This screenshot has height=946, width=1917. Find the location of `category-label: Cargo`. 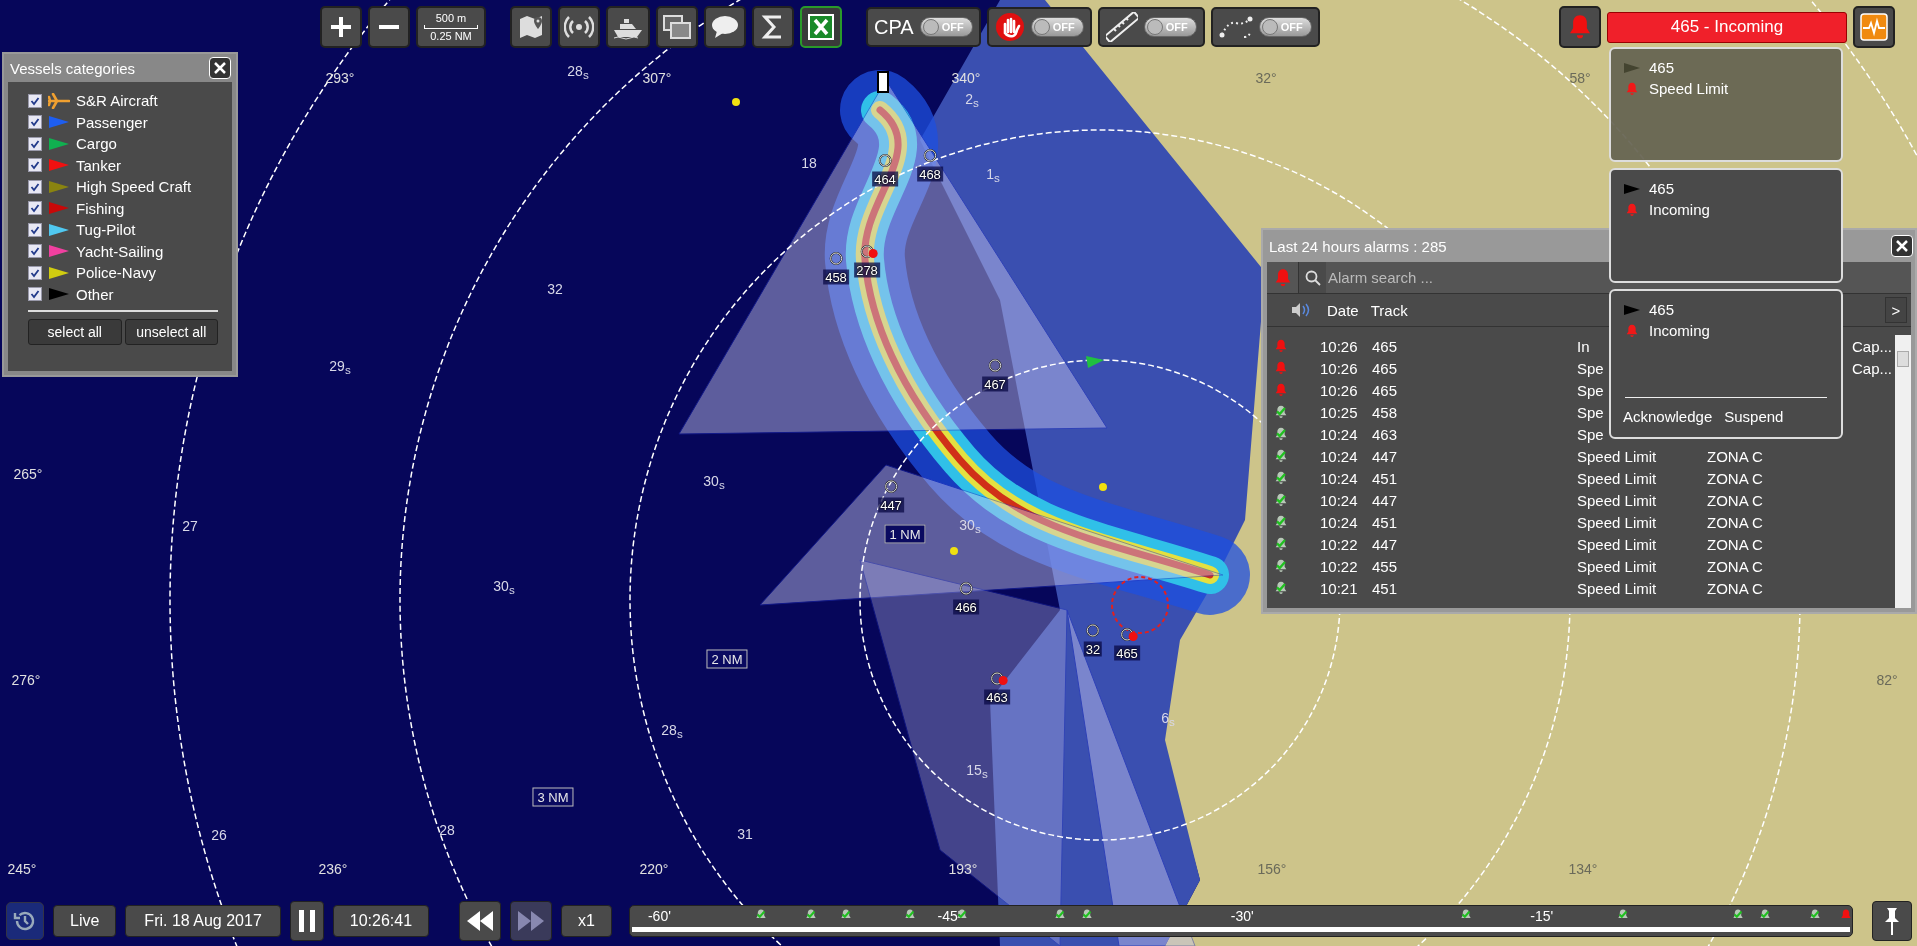

category-label: Cargo is located at coordinates (96, 144).